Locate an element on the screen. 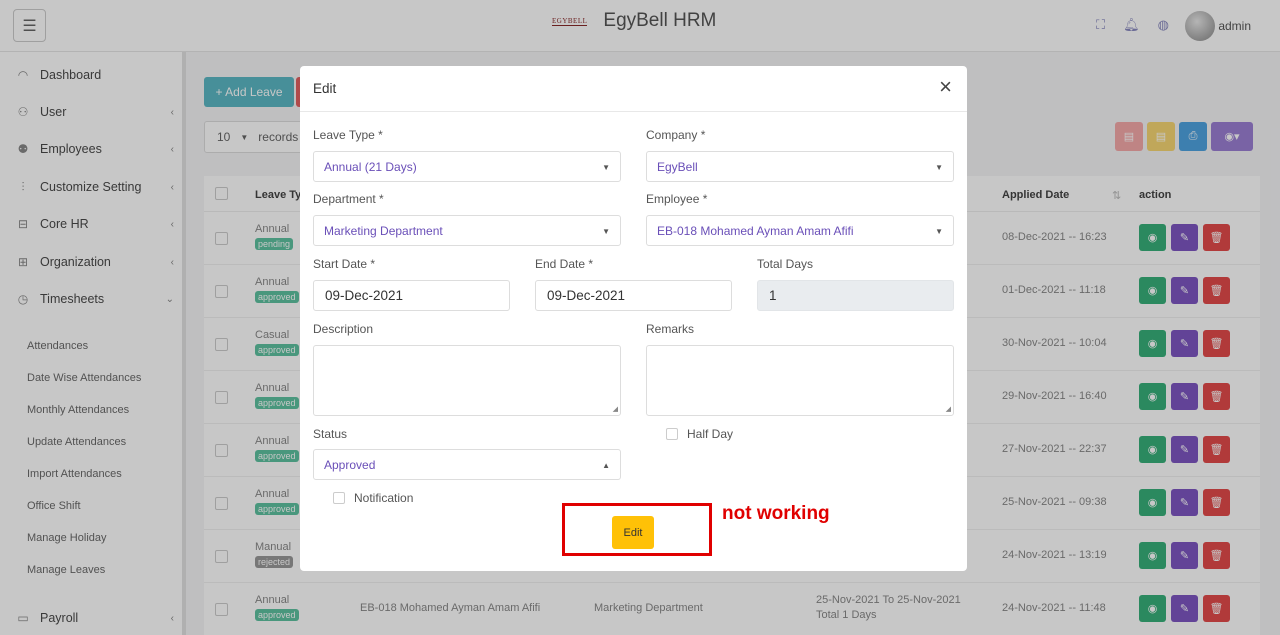  modal-header: Edit × is located at coordinates (633, 89).